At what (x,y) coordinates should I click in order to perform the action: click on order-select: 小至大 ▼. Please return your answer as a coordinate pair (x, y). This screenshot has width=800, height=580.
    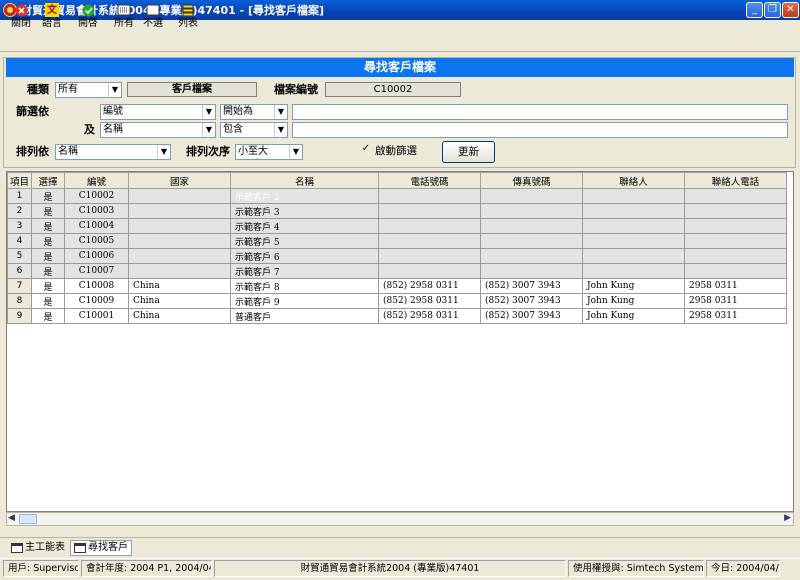
    Looking at the image, I should click on (269, 152).